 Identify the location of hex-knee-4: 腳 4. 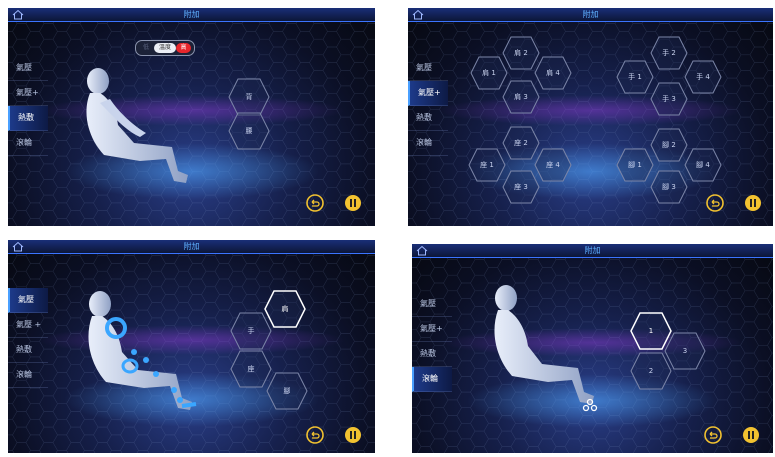
(703, 165).